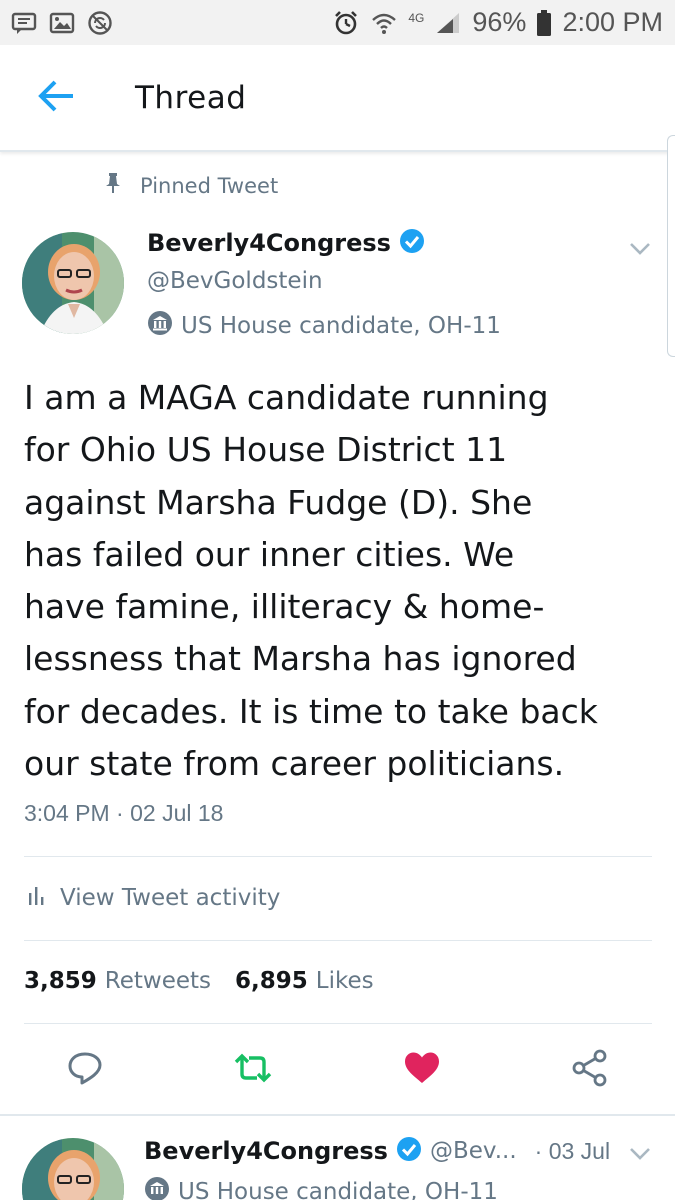 Image resolution: width=675 pixels, height=1200 pixels. What do you see at coordinates (384, 23) in the screenshot?
I see `wifi-icon` at bounding box center [384, 23].